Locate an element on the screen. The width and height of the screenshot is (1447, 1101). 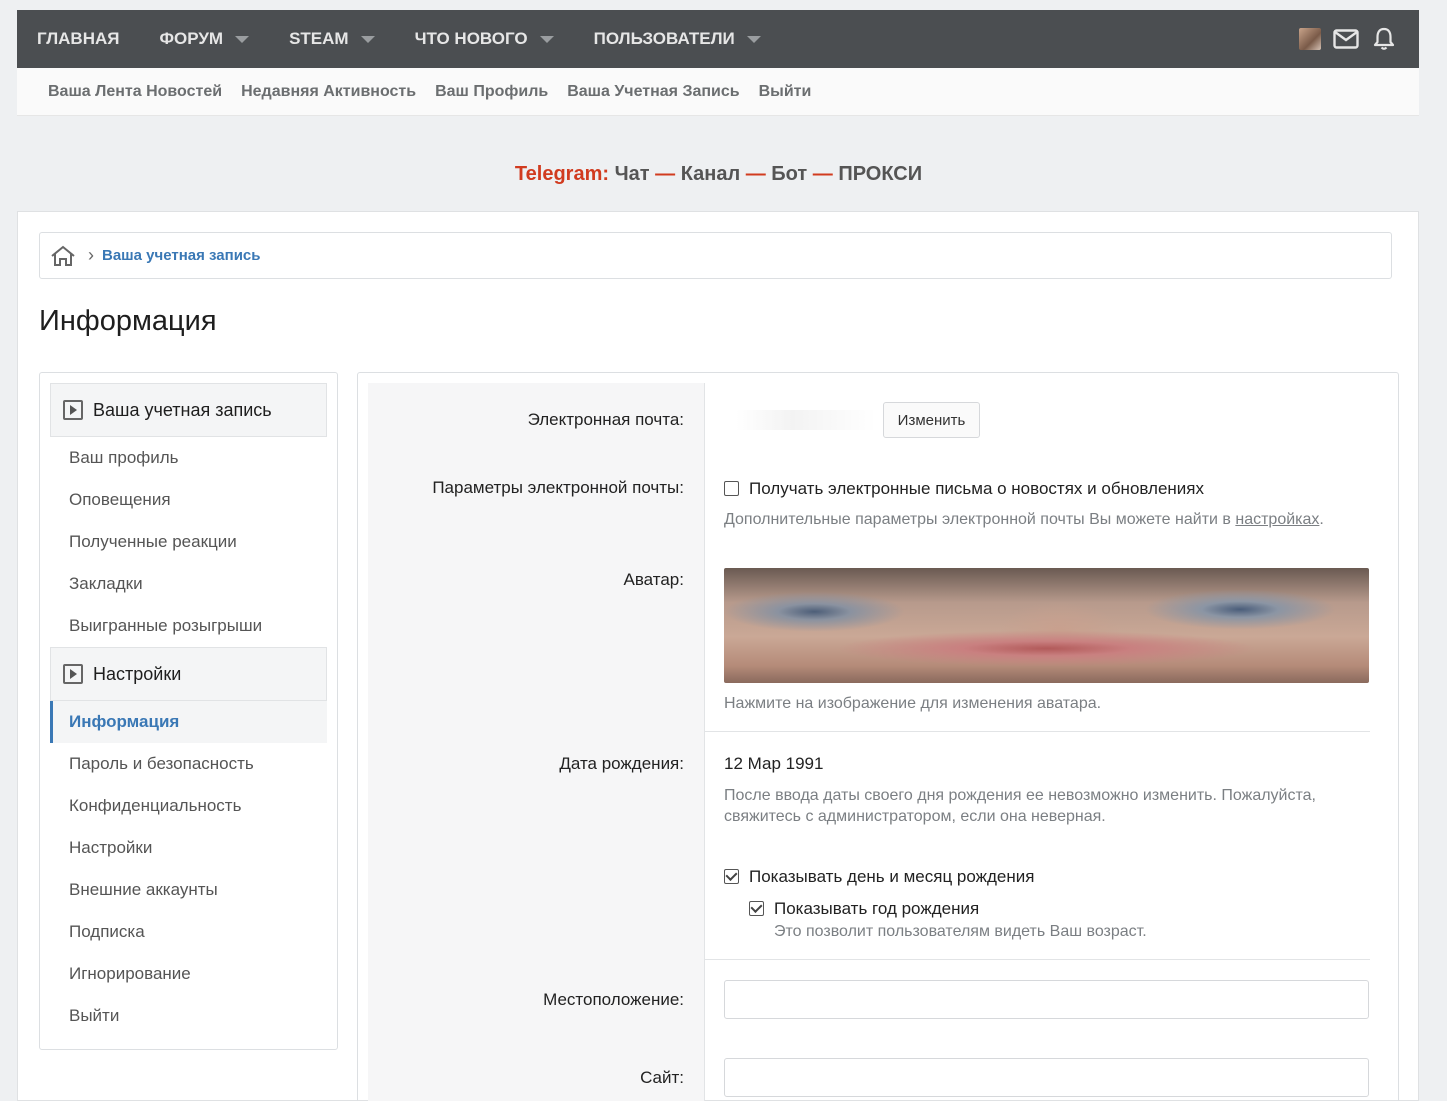
show-day-month-checkbox is located at coordinates (731, 876).